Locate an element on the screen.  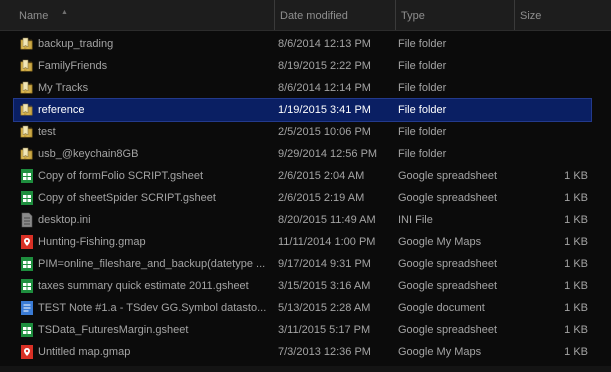
file-name: FamilyFriends is located at coordinates (73, 66).